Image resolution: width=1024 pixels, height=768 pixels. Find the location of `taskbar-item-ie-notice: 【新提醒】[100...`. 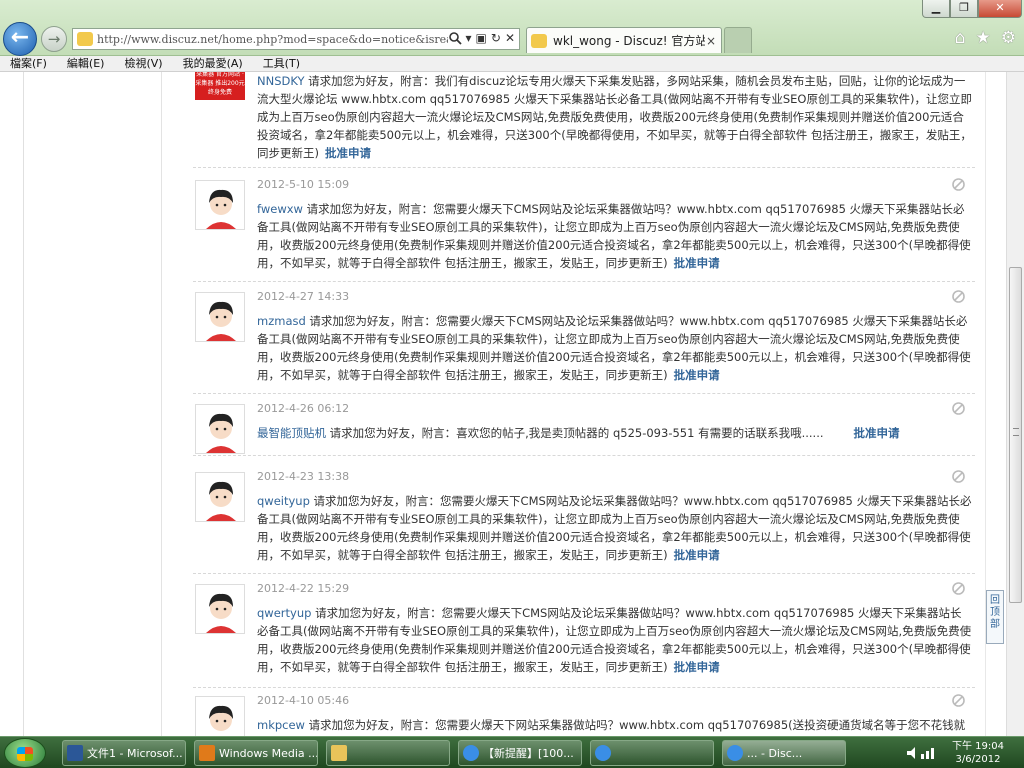

taskbar-item-ie-notice: 【新提醒】[100... is located at coordinates (520, 753).